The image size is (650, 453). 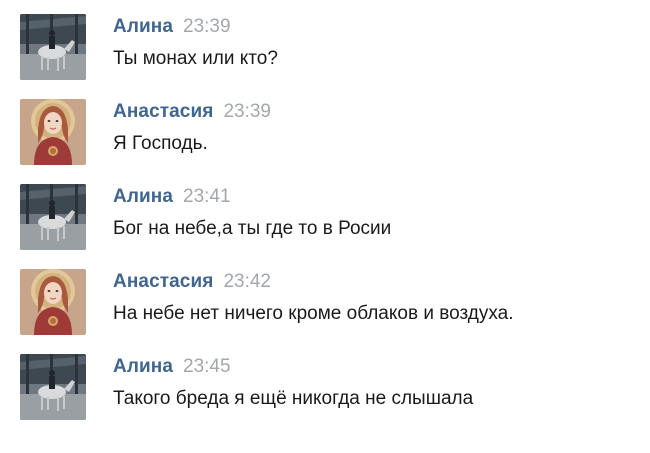 I want to click on message-text: Я Господь., so click(x=160, y=143).